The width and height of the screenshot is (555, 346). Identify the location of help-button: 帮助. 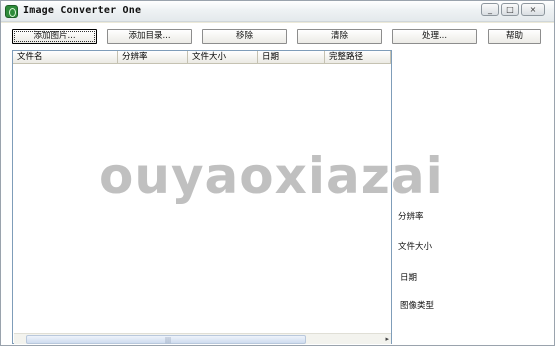
(514, 36).